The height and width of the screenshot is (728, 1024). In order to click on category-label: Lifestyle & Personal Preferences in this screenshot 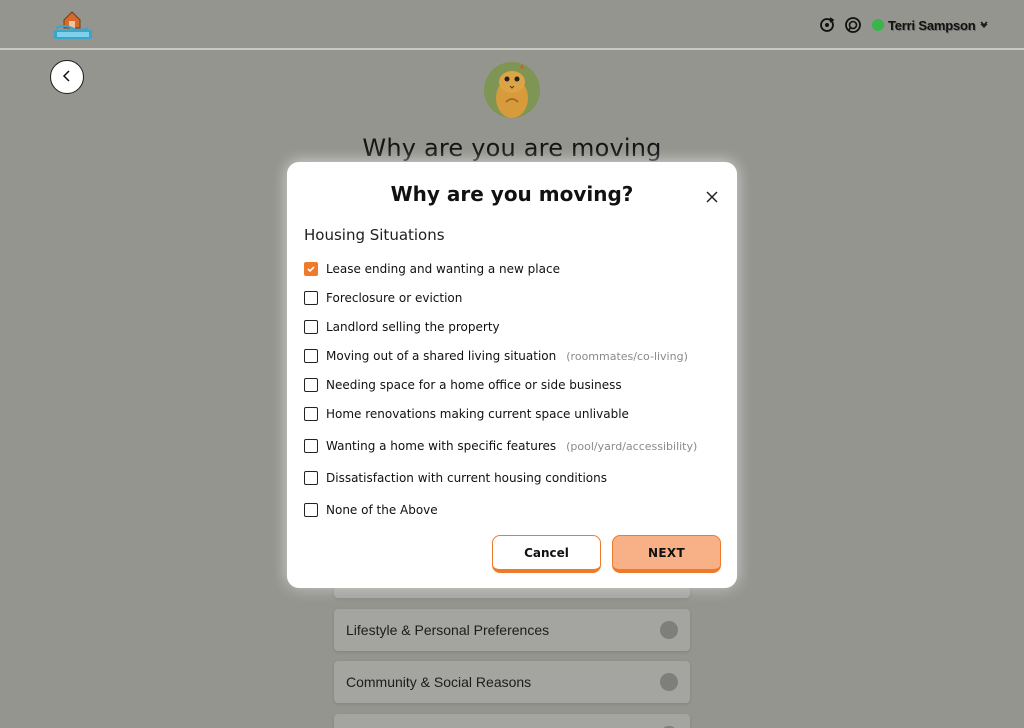, I will do `click(448, 630)`.